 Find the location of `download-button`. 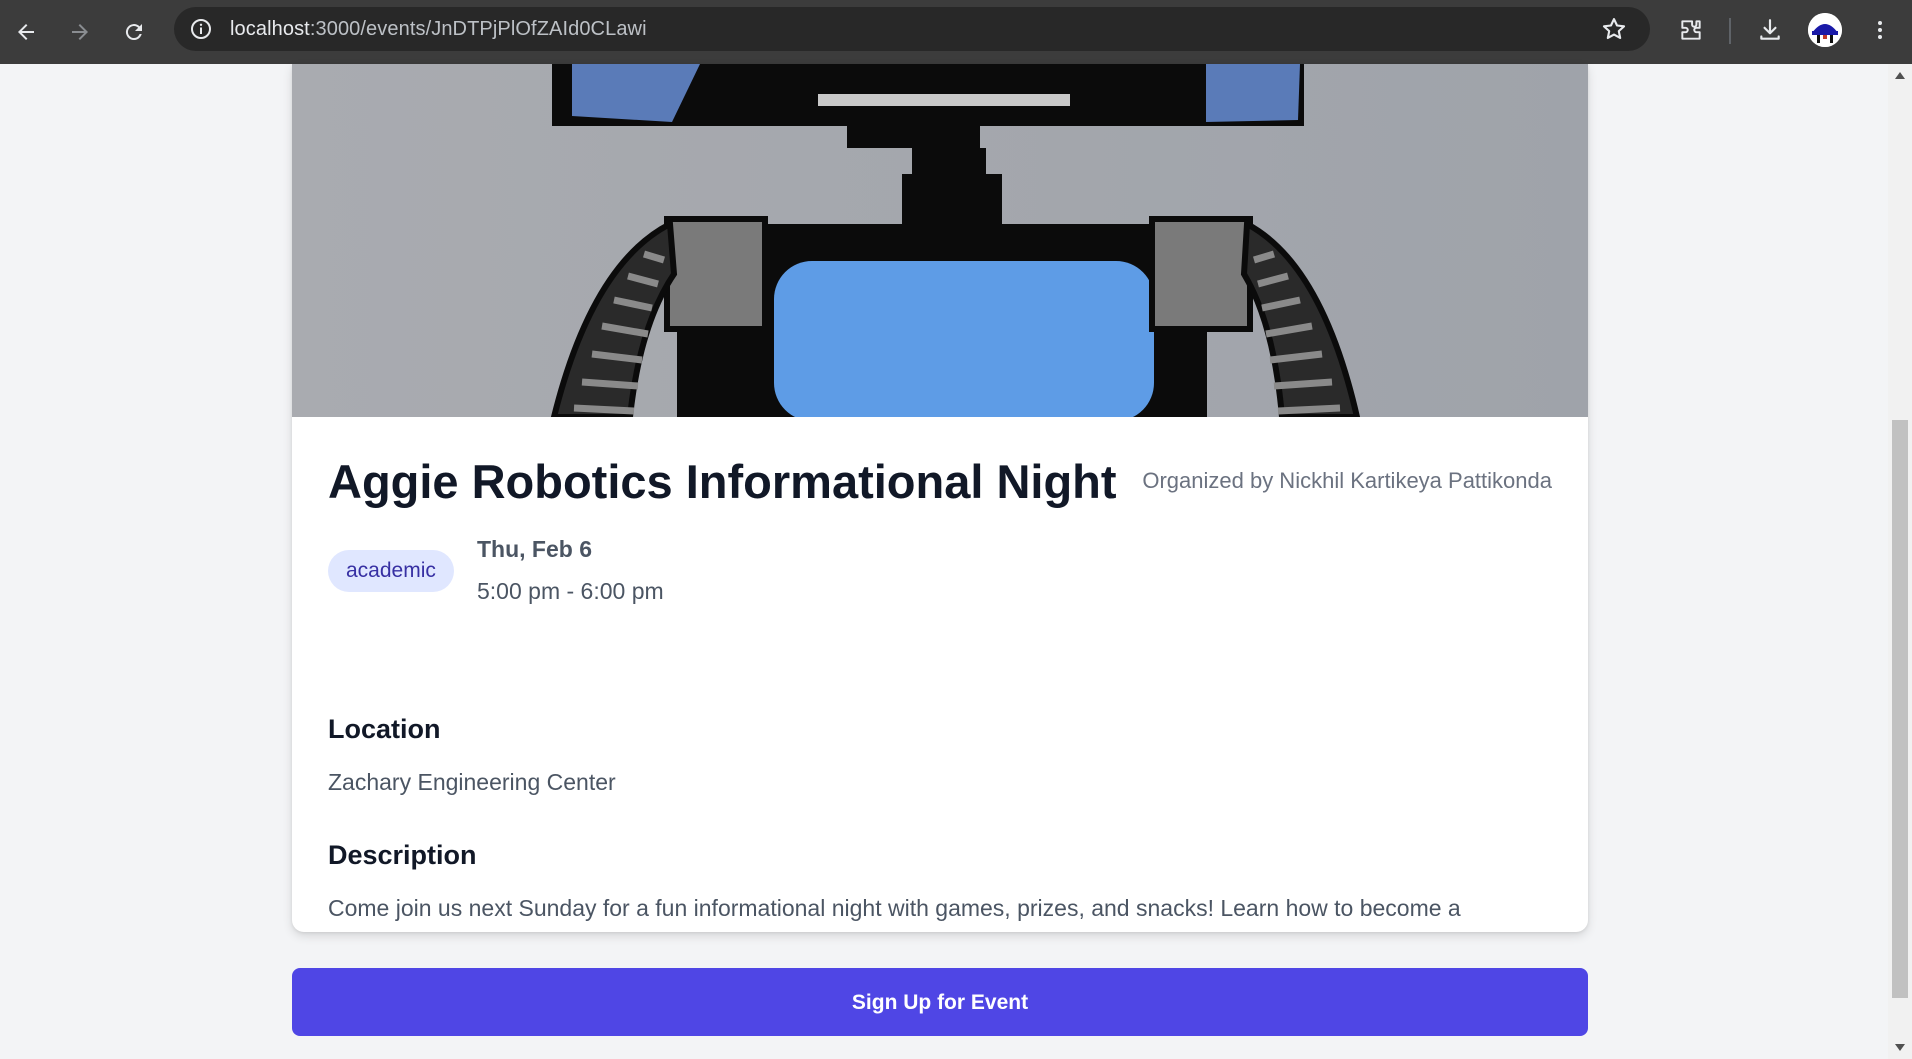

download-button is located at coordinates (1770, 30).